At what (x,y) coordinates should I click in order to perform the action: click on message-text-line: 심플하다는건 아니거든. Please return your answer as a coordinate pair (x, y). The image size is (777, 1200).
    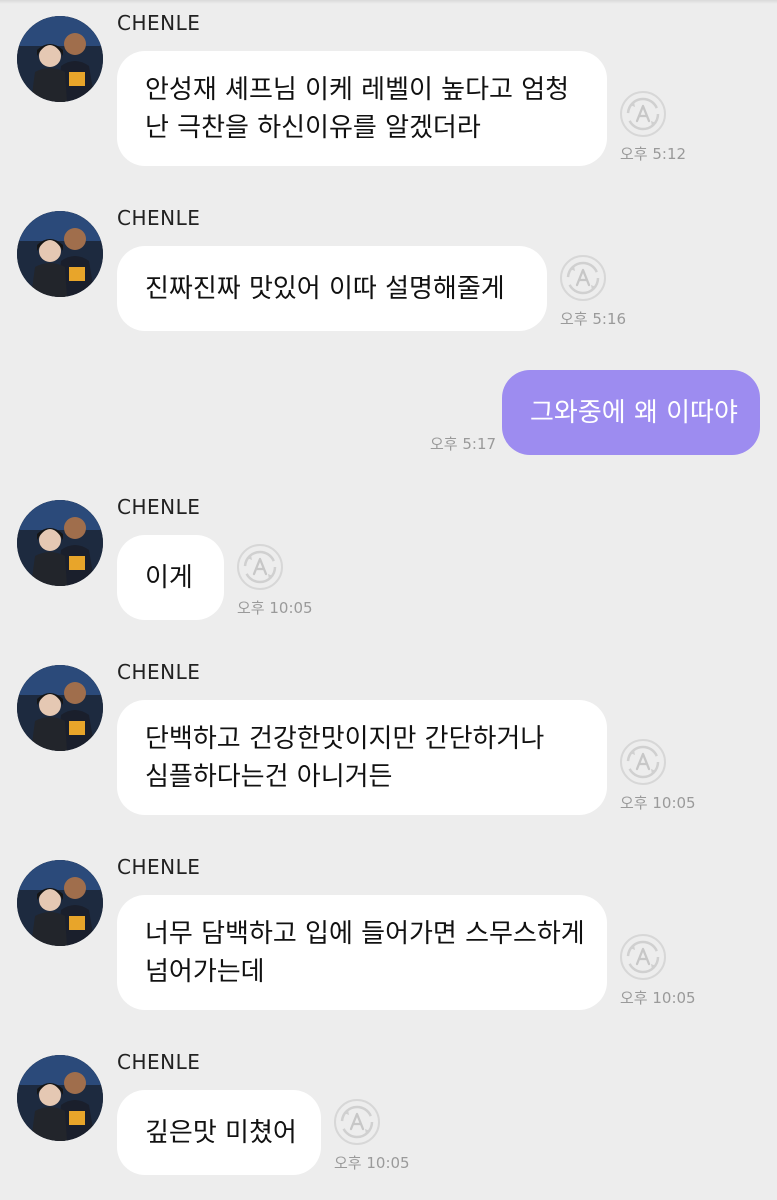
    Looking at the image, I should click on (269, 776).